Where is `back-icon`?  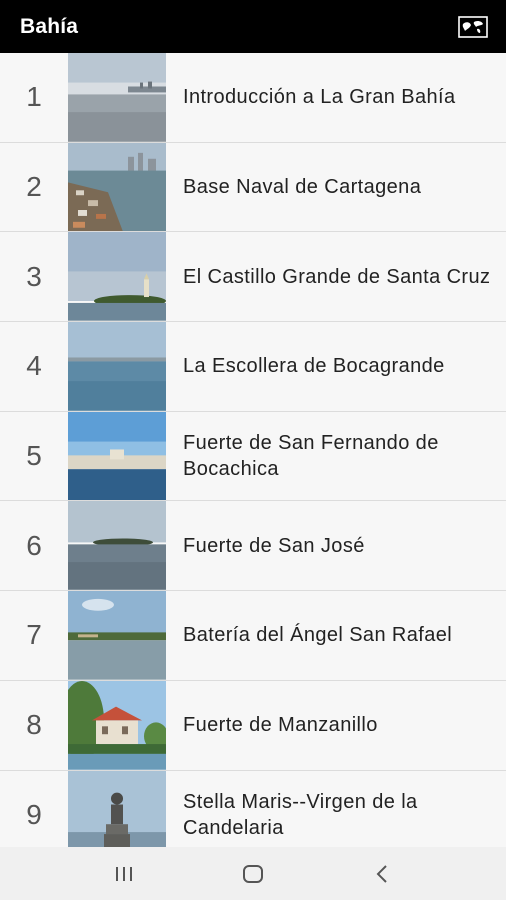 back-icon is located at coordinates (381, 873).